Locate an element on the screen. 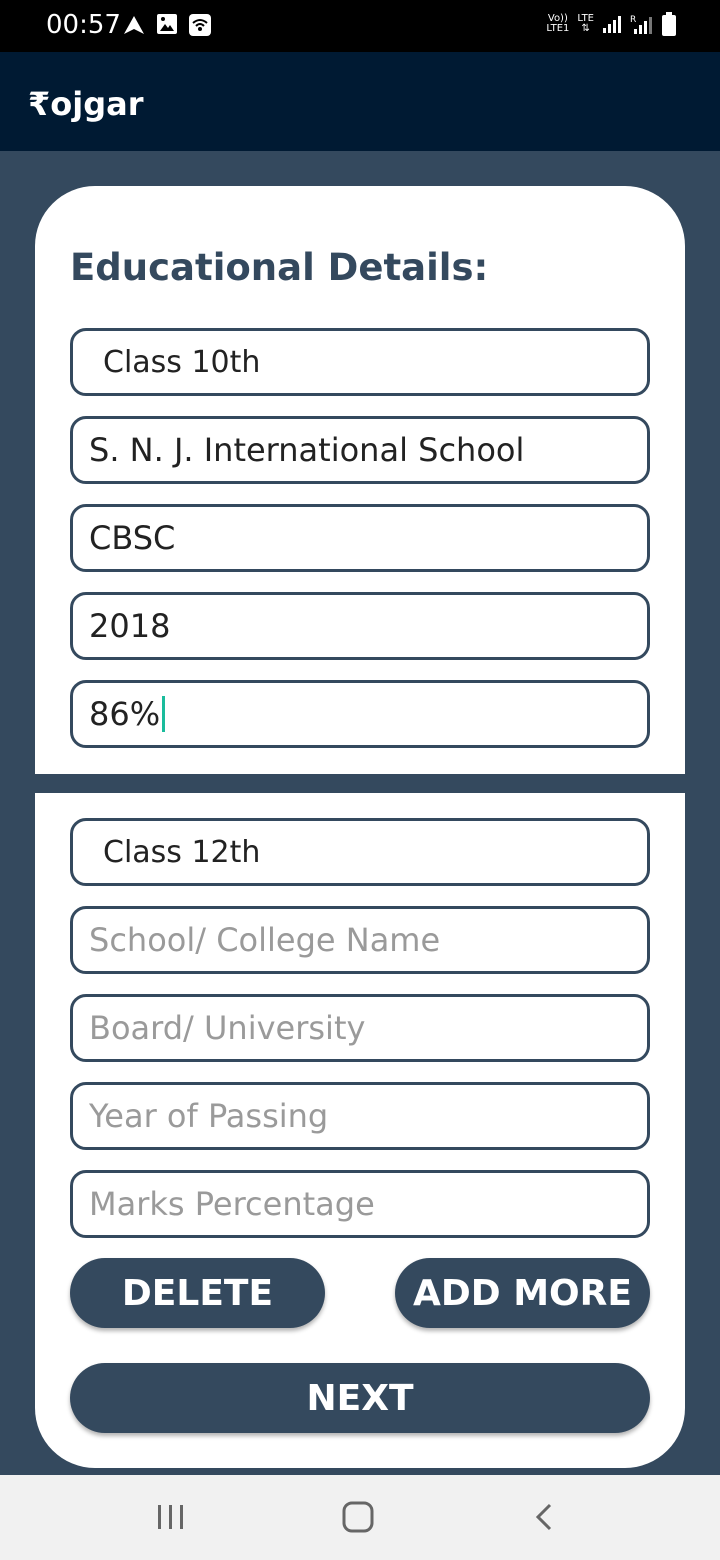 This screenshot has height=1560, width=720. marks-field-2: Marks Percentage is located at coordinates (360, 1204).